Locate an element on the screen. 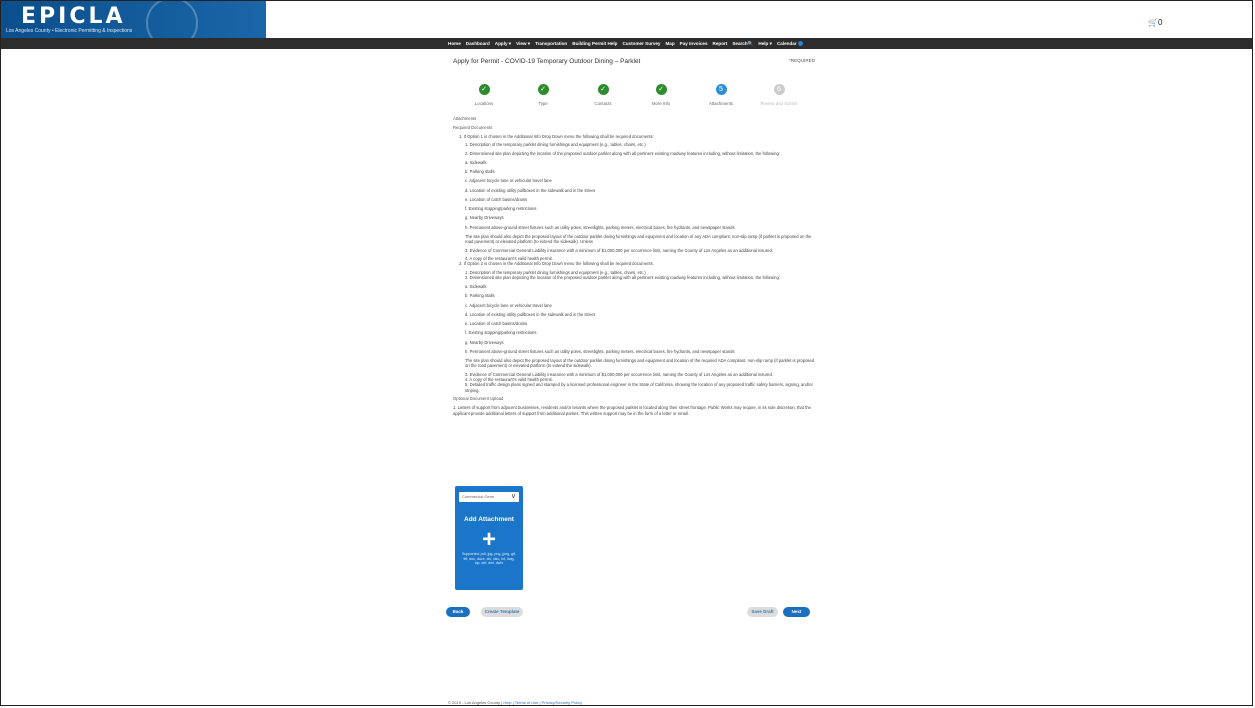 The width and height of the screenshot is (1255, 708). step-number-icon: 6 is located at coordinates (779, 89).